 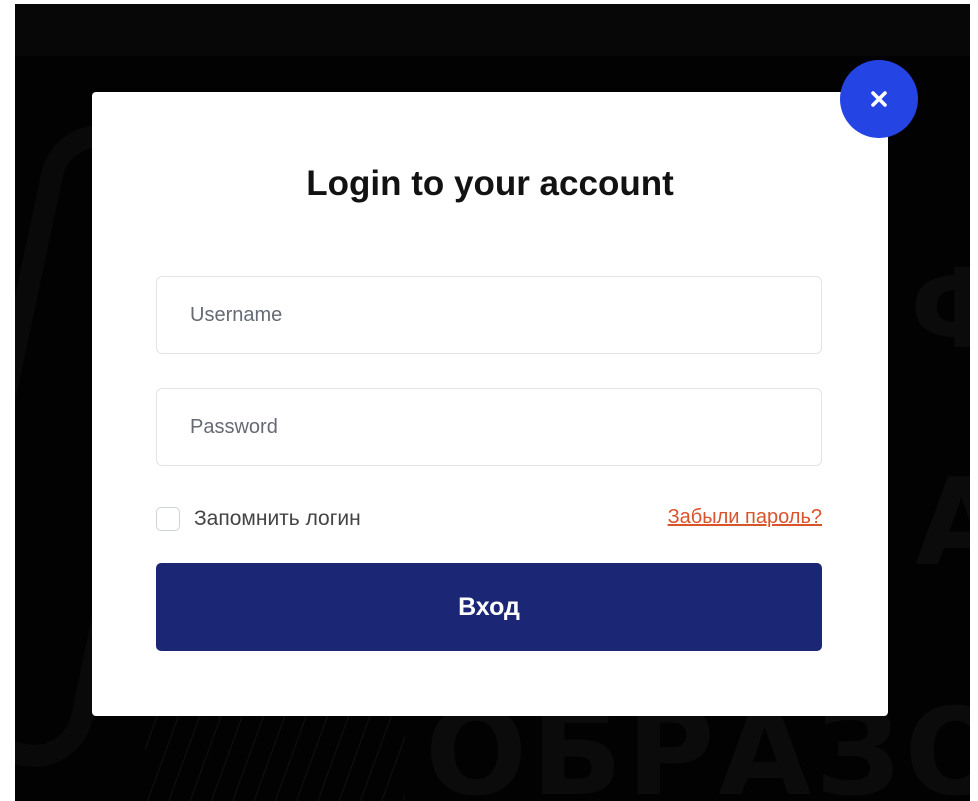 I want to click on remember-login: Запомнить логин, so click(x=258, y=519).